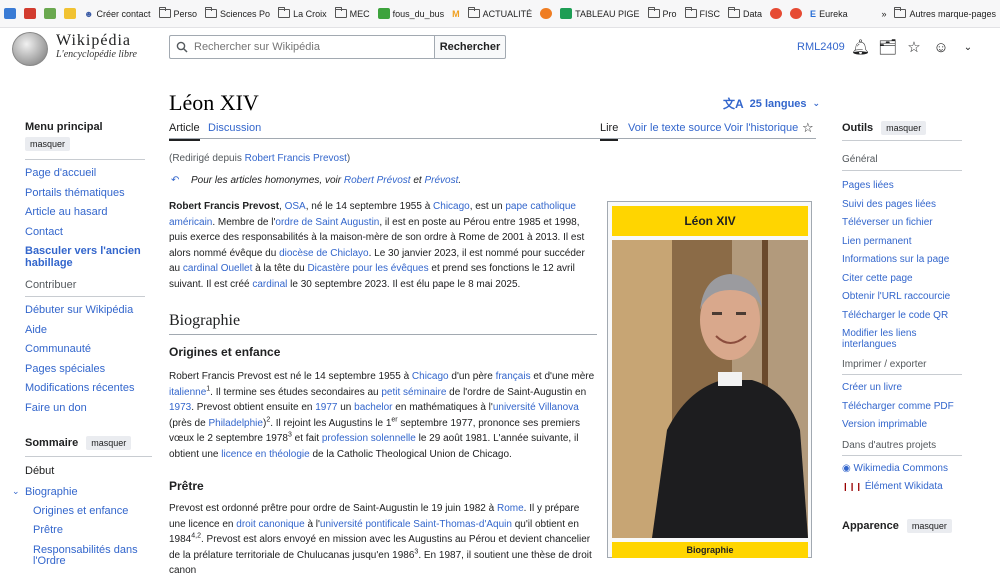  What do you see at coordinates (902, 205) in the screenshot?
I see `tool-related-changes: Suivi des pages liées` at bounding box center [902, 205].